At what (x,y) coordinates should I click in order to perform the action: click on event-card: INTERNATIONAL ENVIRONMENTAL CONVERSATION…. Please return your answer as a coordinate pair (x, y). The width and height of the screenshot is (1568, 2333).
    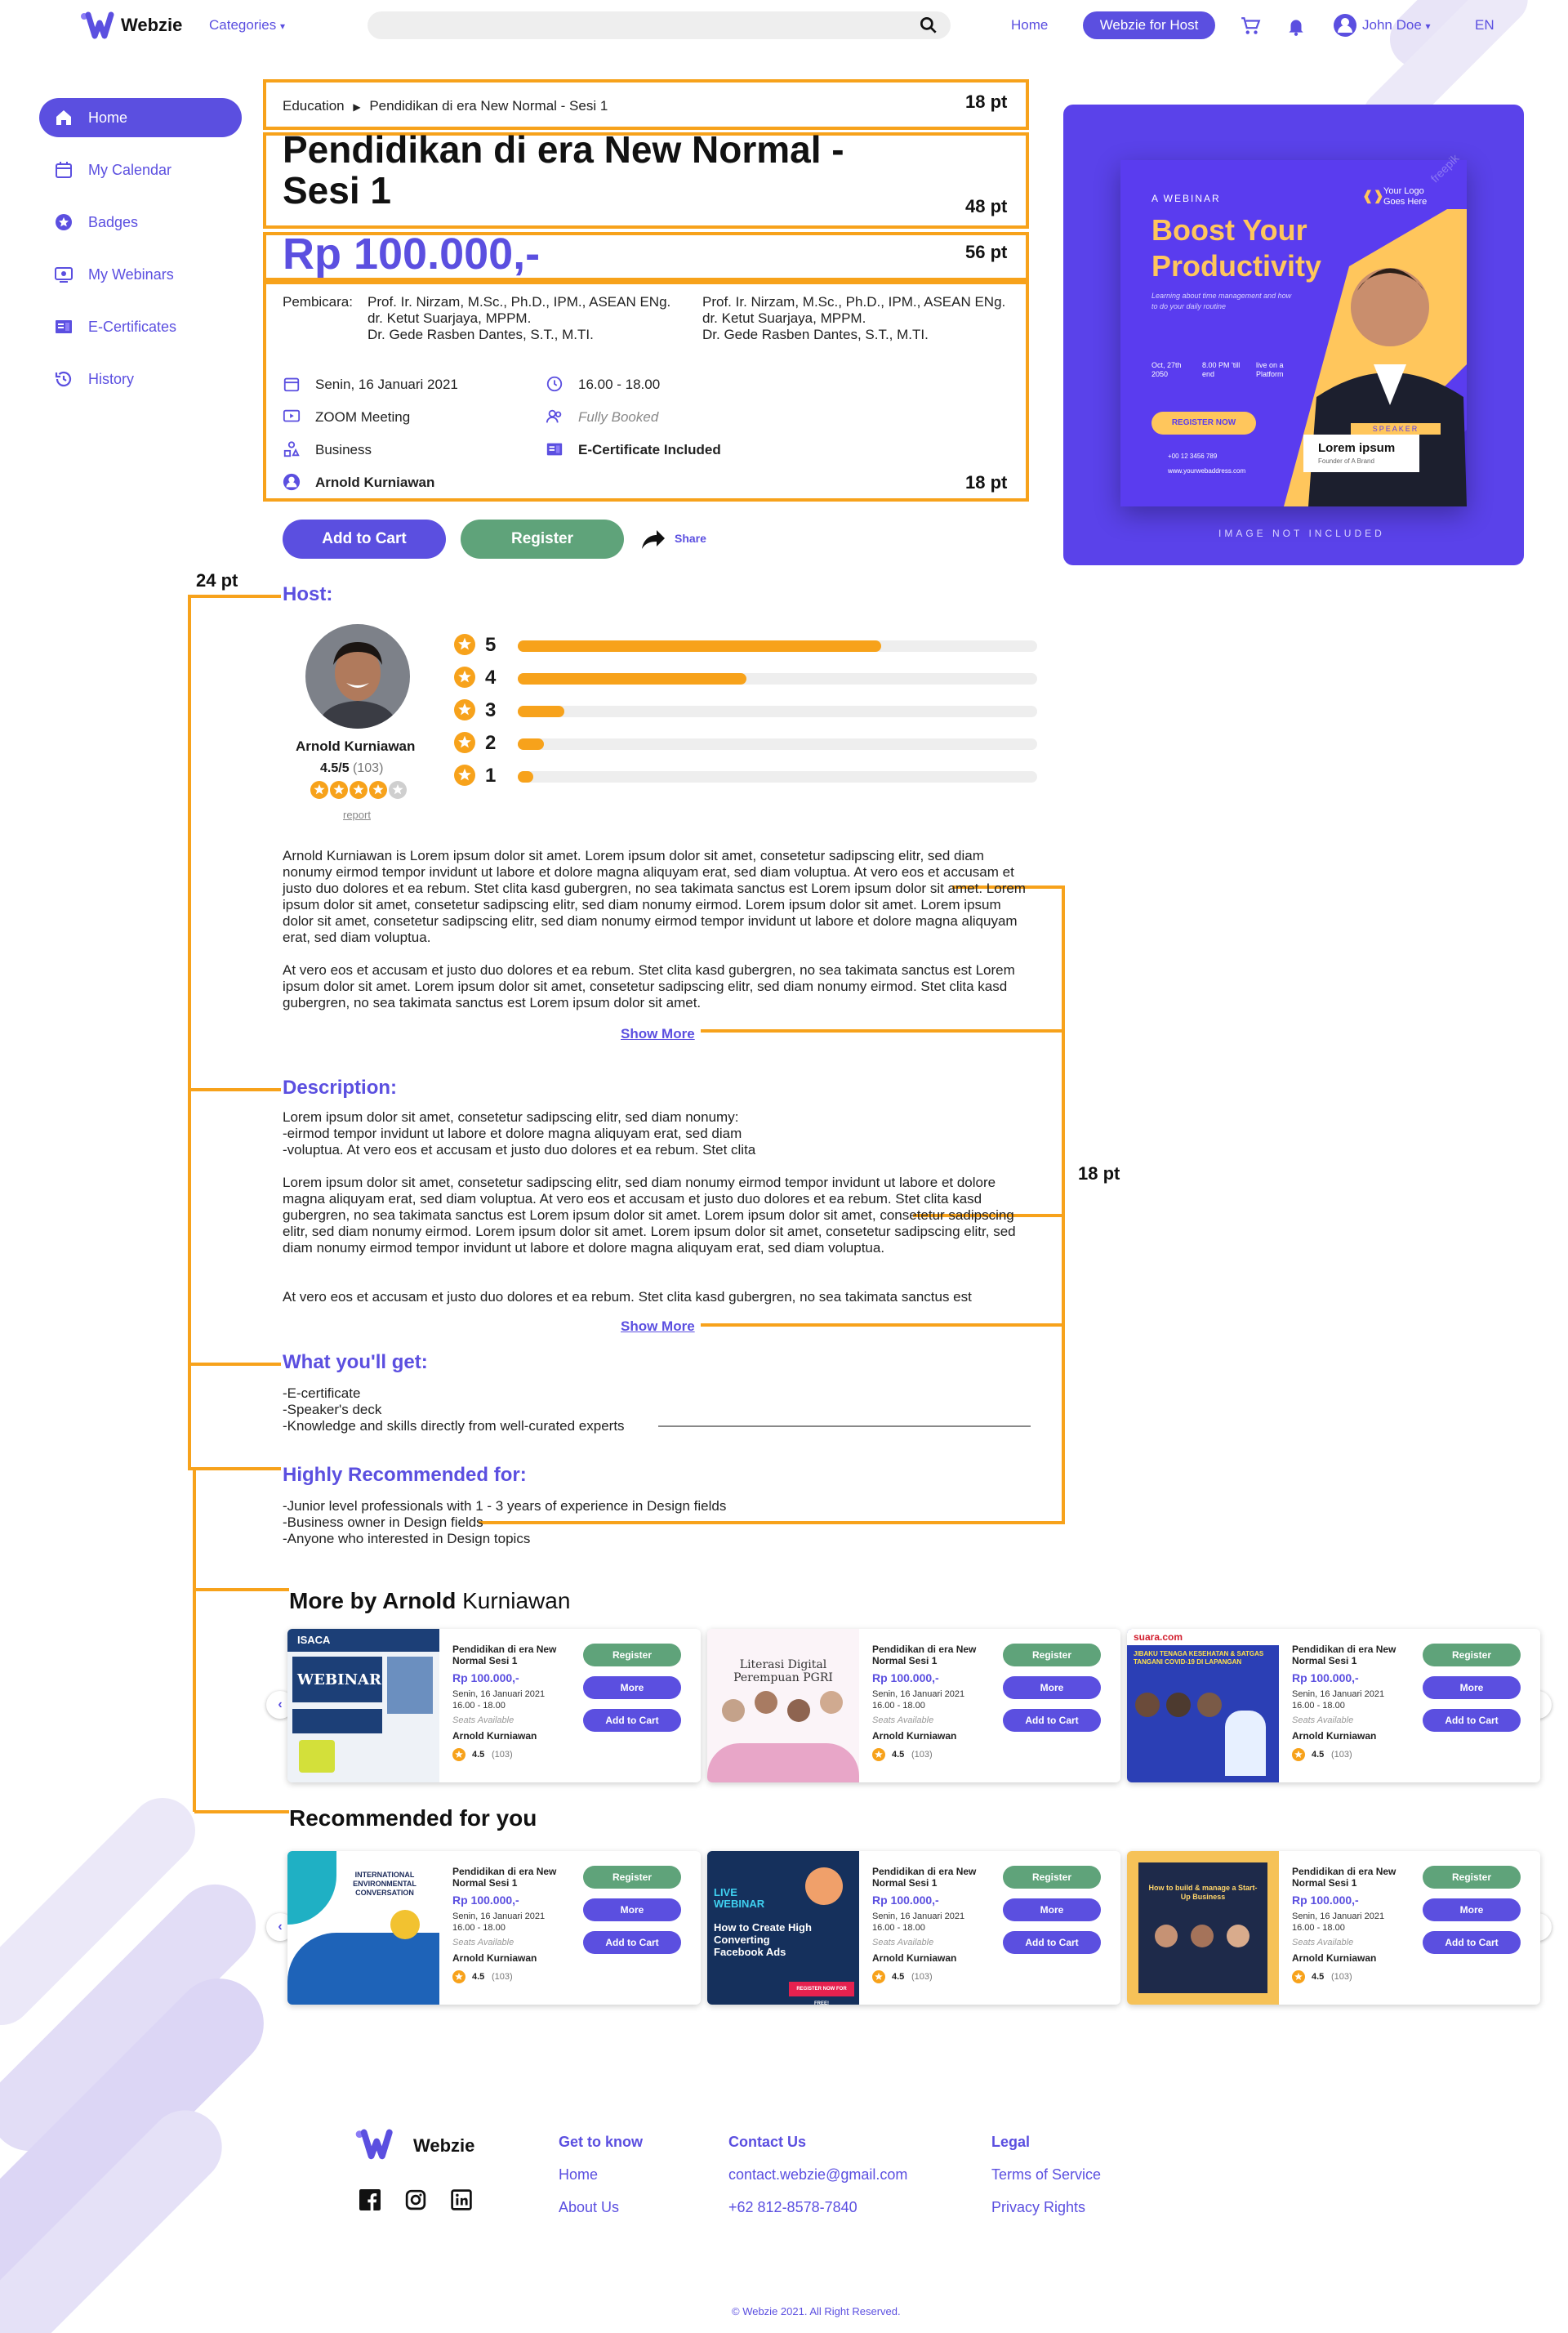
    Looking at the image, I should click on (494, 1928).